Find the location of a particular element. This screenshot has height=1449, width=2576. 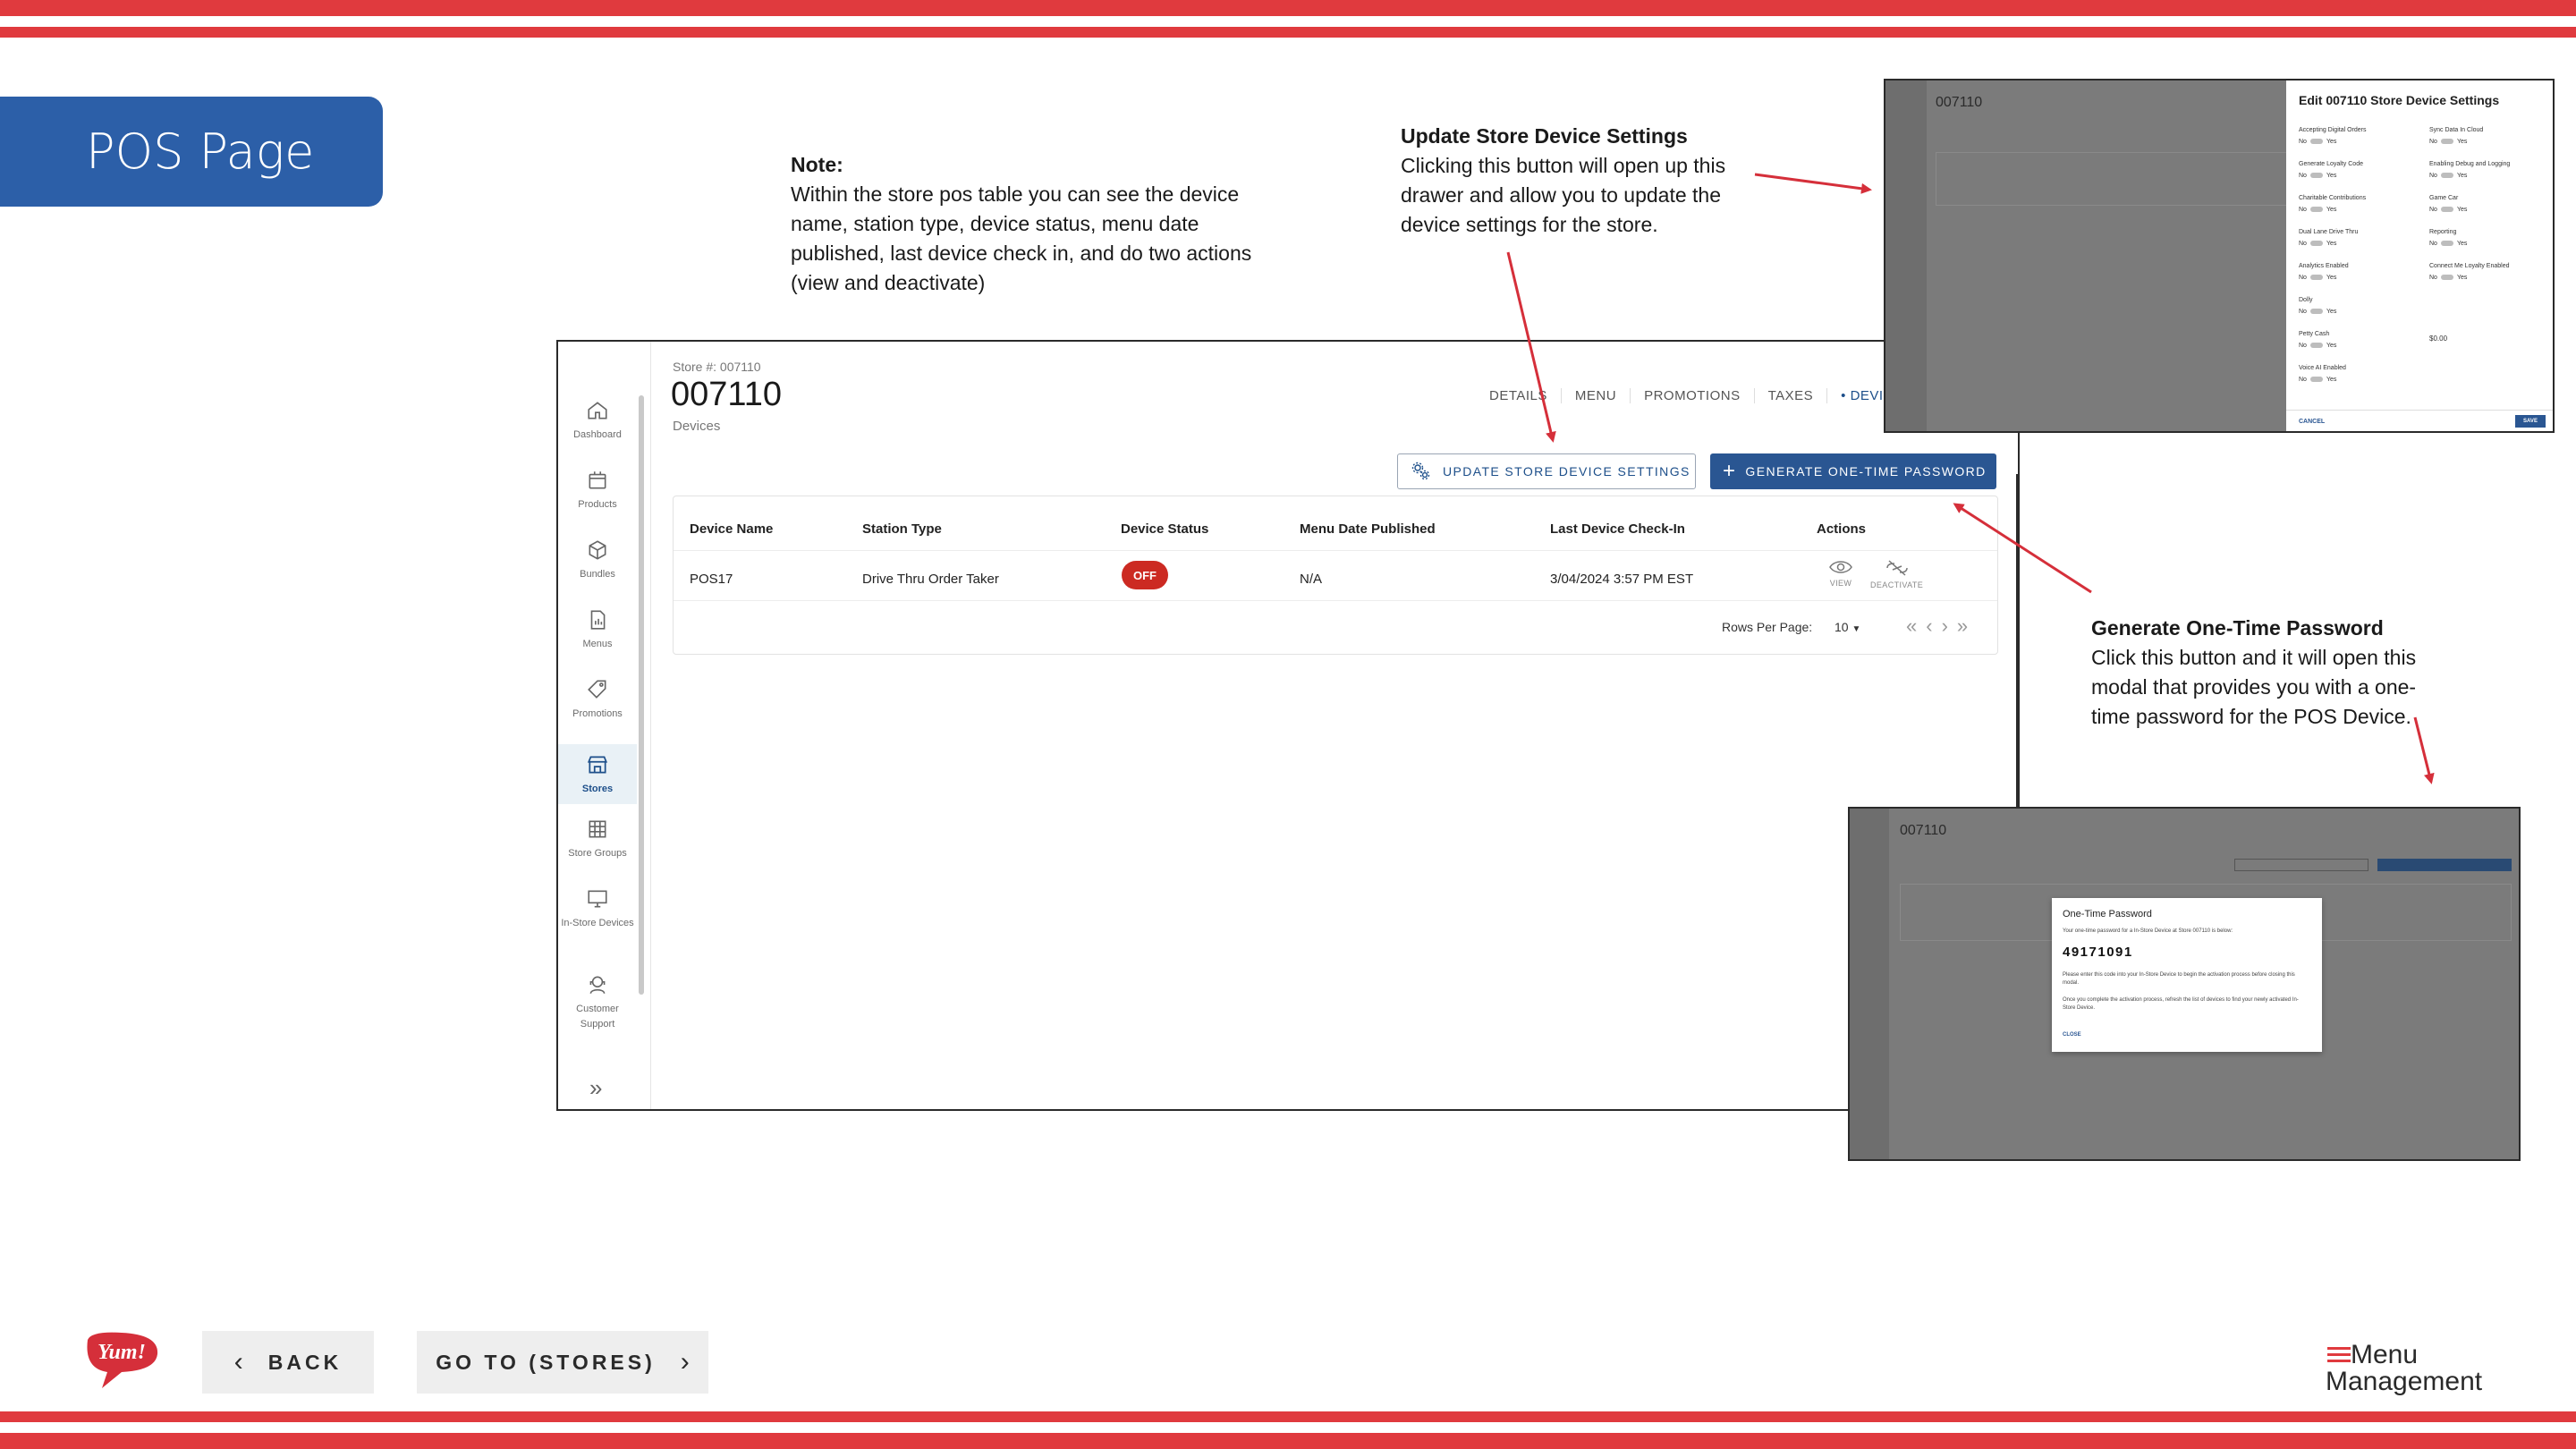

store-title: 007110 is located at coordinates (726, 394).